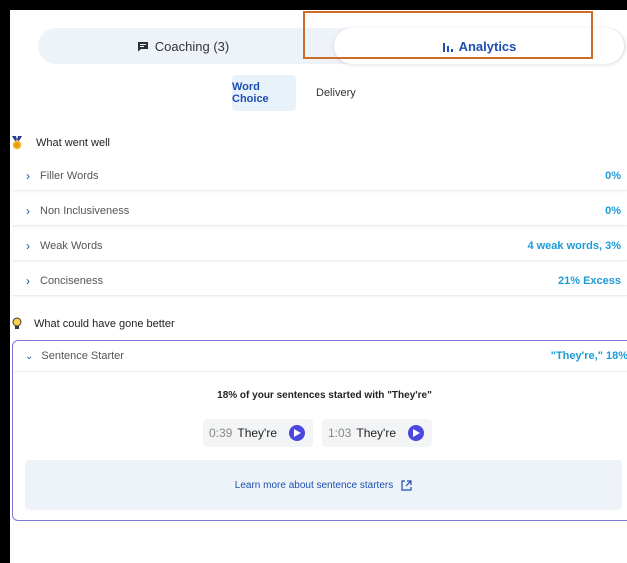  Describe the element at coordinates (221, 433) in the screenshot. I see `chip-time: 0:39` at that location.